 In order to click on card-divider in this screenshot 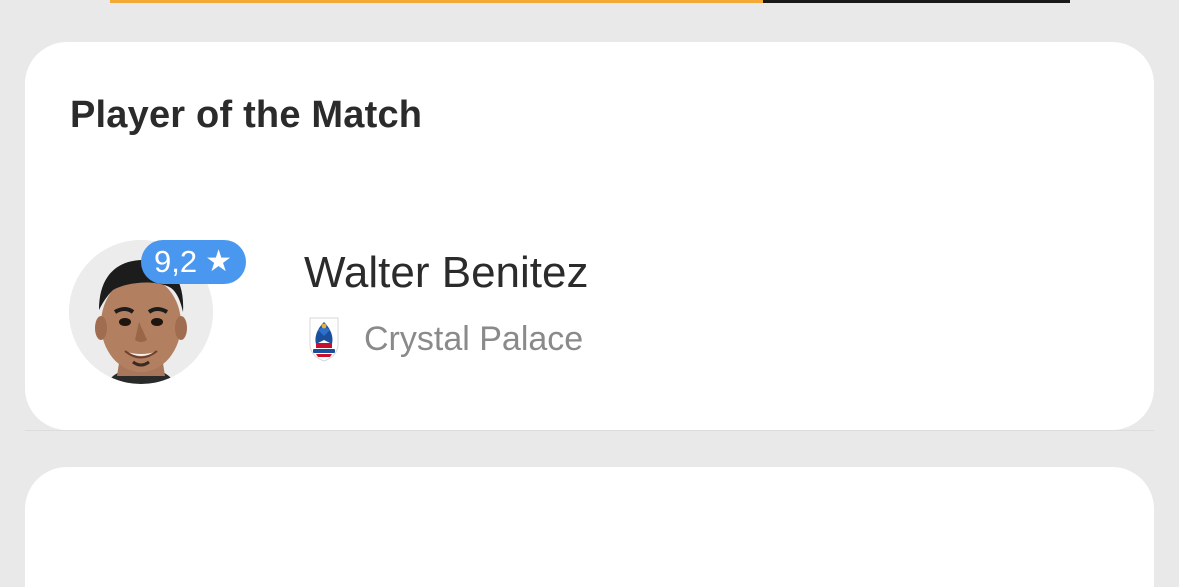, I will do `click(589, 430)`.